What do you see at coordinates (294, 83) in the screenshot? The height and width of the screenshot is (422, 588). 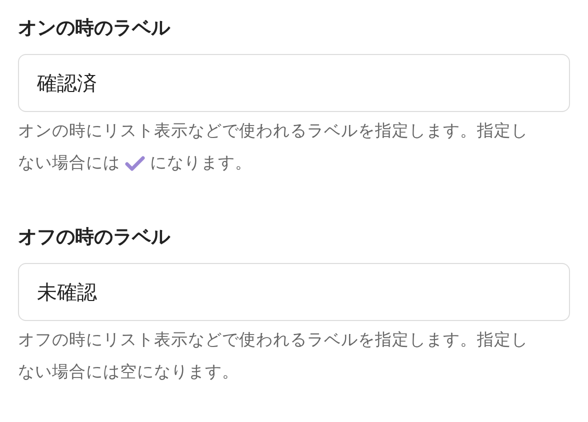 I see `input-field: 確認済` at bounding box center [294, 83].